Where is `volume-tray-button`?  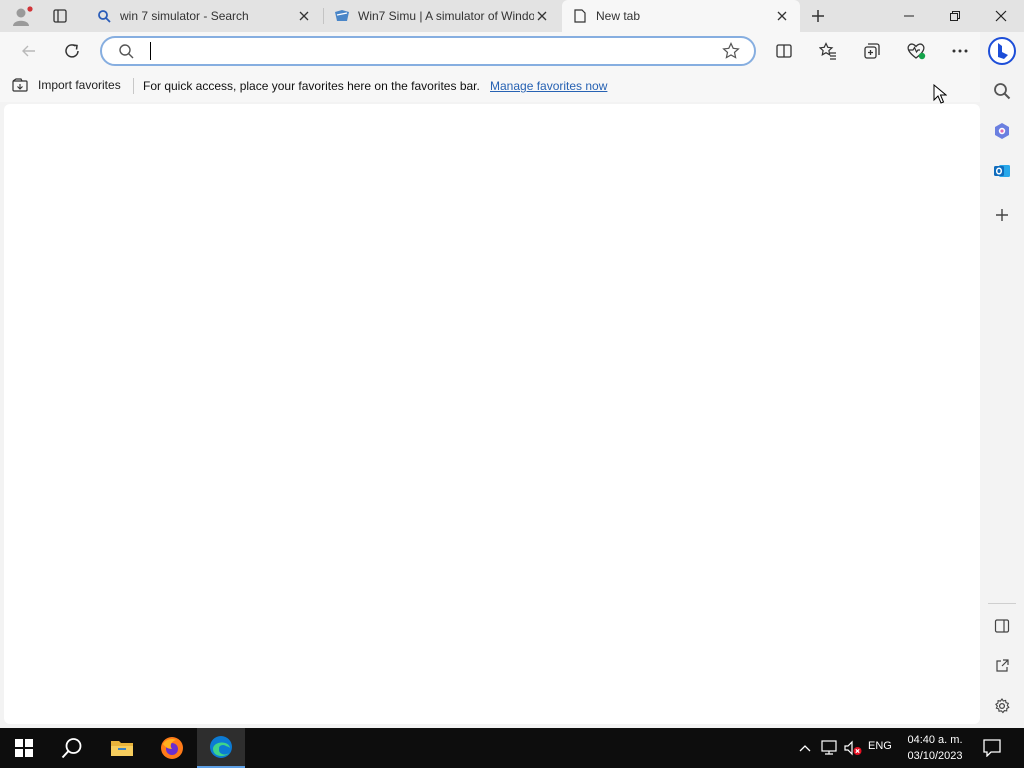
volume-tray-button is located at coordinates (853, 748).